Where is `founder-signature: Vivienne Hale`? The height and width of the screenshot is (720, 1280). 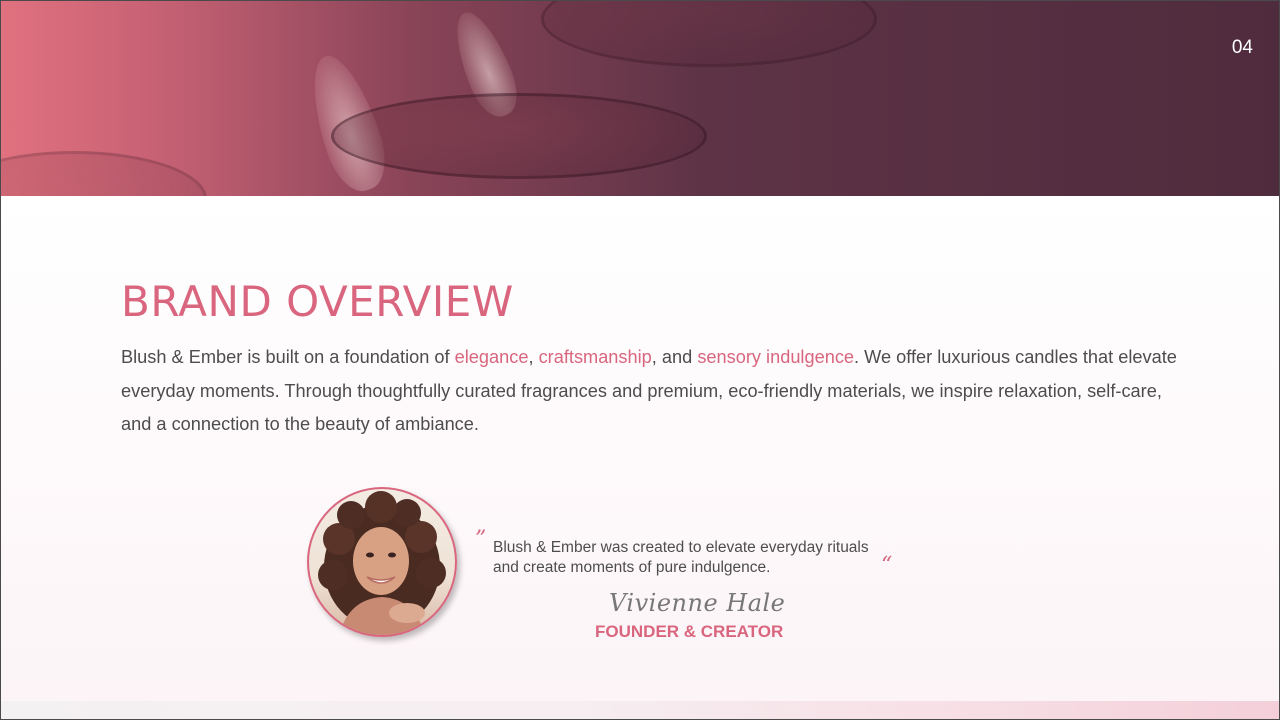
founder-signature: Vivienne Hale is located at coordinates (697, 603).